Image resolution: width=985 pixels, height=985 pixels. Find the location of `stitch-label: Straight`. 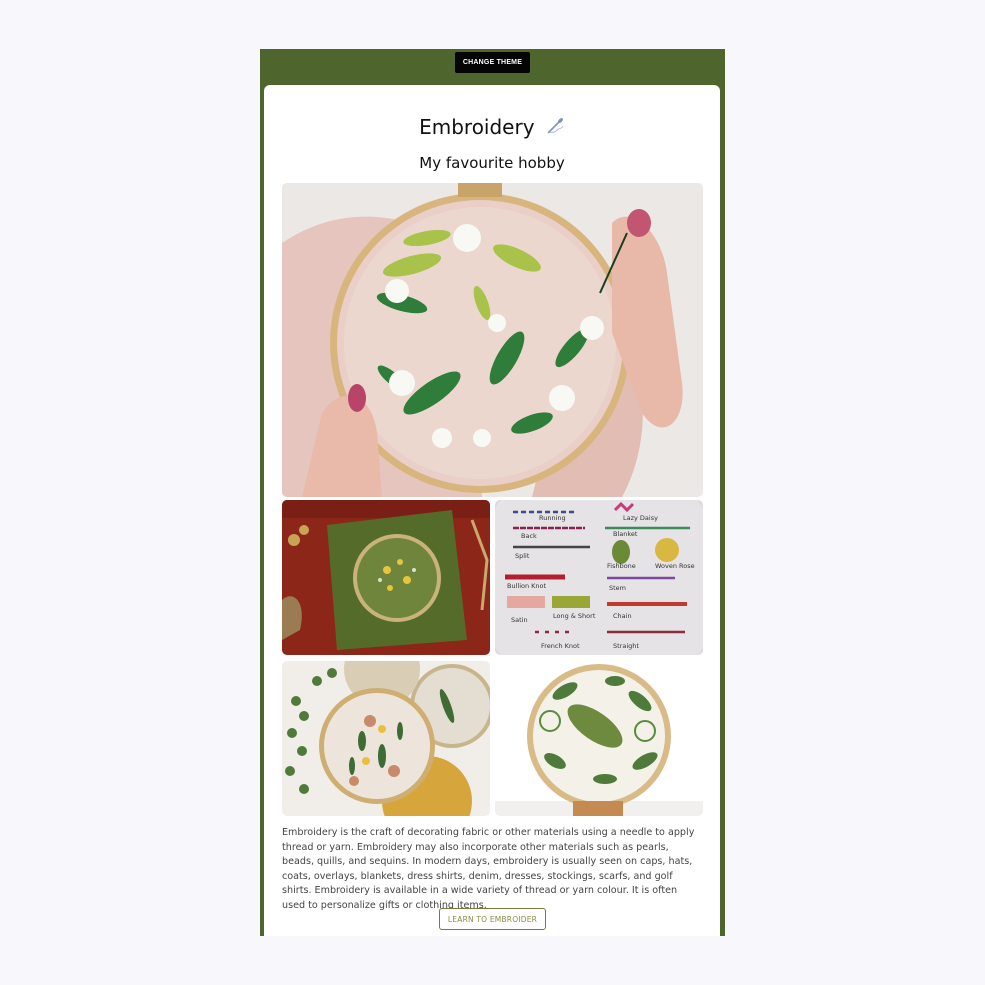

stitch-label: Straight is located at coordinates (626, 646).